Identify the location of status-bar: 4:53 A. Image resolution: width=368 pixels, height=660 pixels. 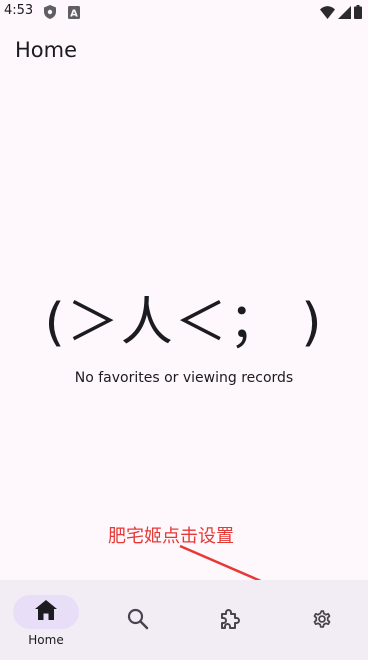
(184, 12).